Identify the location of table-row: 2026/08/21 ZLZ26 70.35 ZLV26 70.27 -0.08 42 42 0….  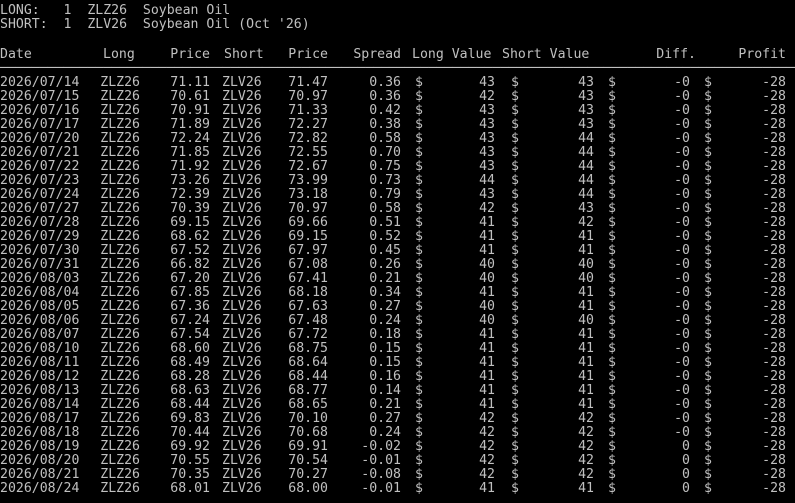
(397, 475).